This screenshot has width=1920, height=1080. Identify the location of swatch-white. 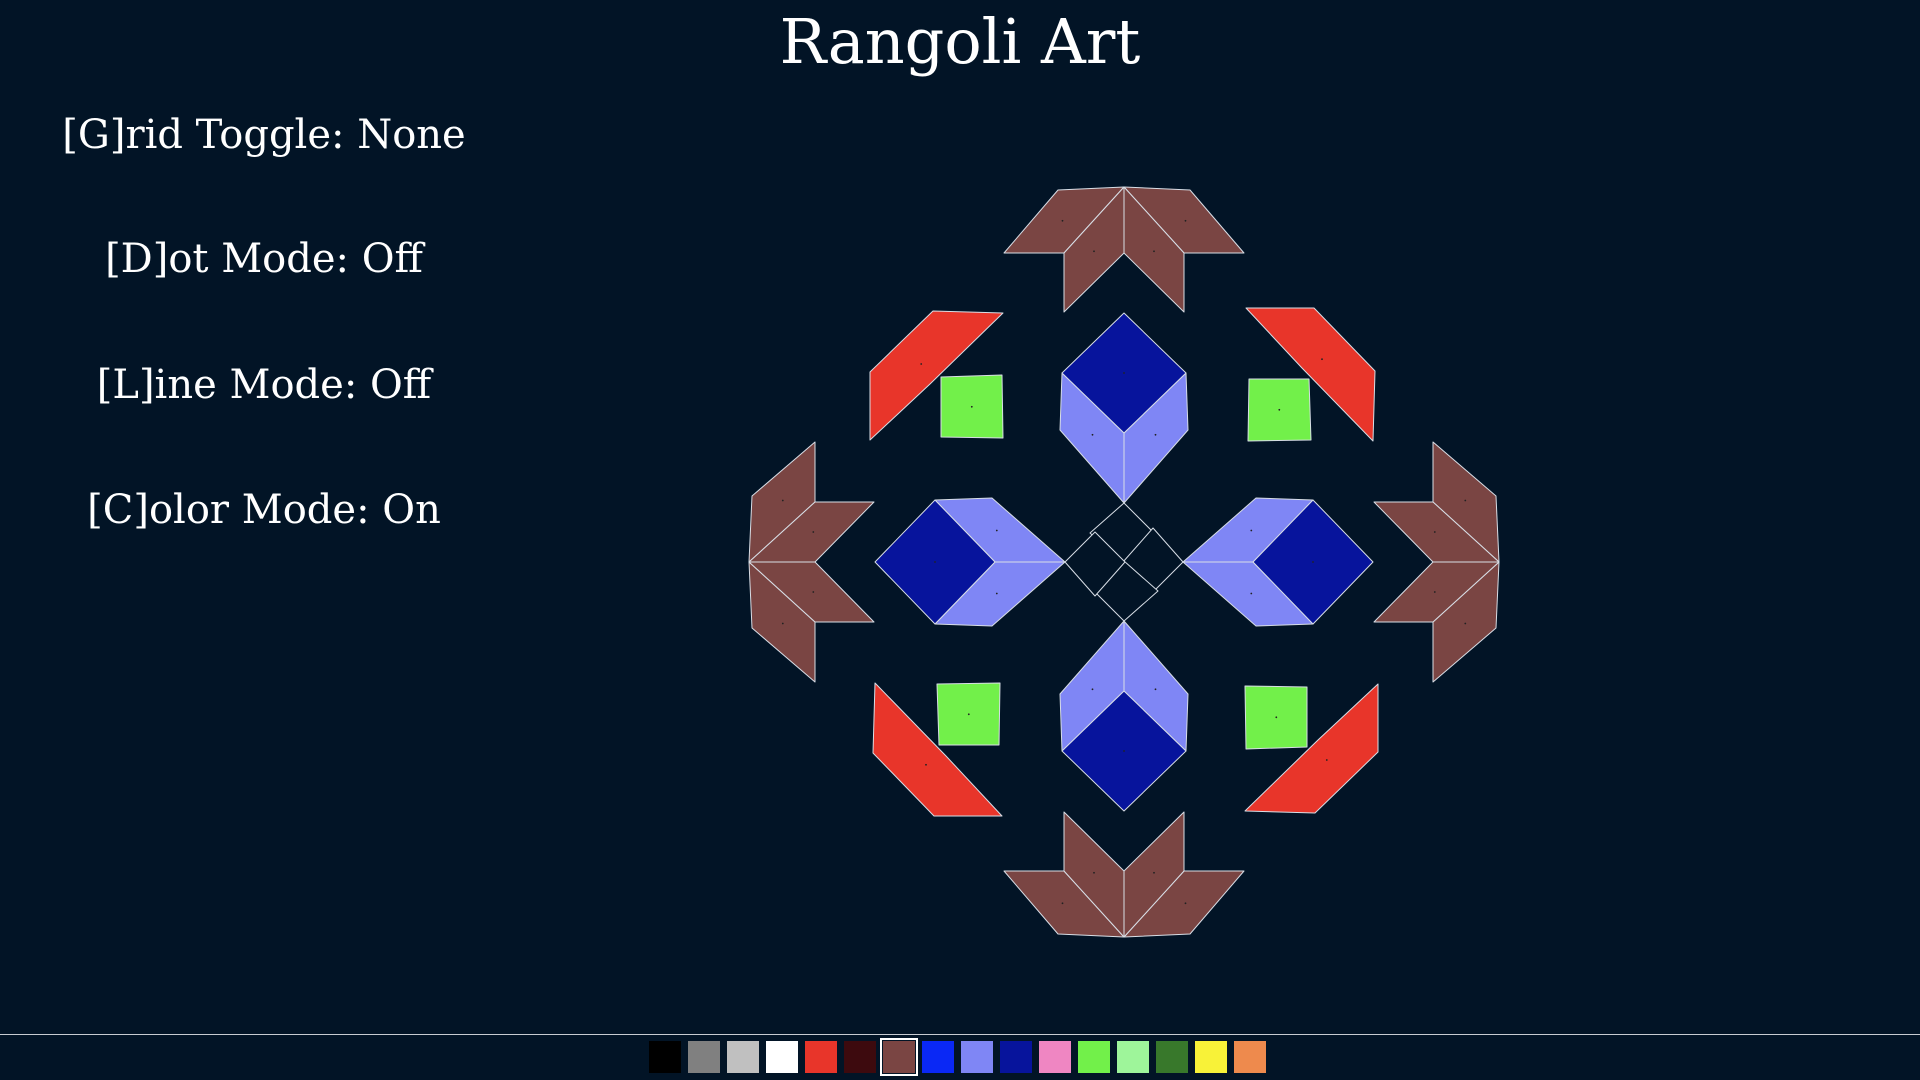
(782, 1057).